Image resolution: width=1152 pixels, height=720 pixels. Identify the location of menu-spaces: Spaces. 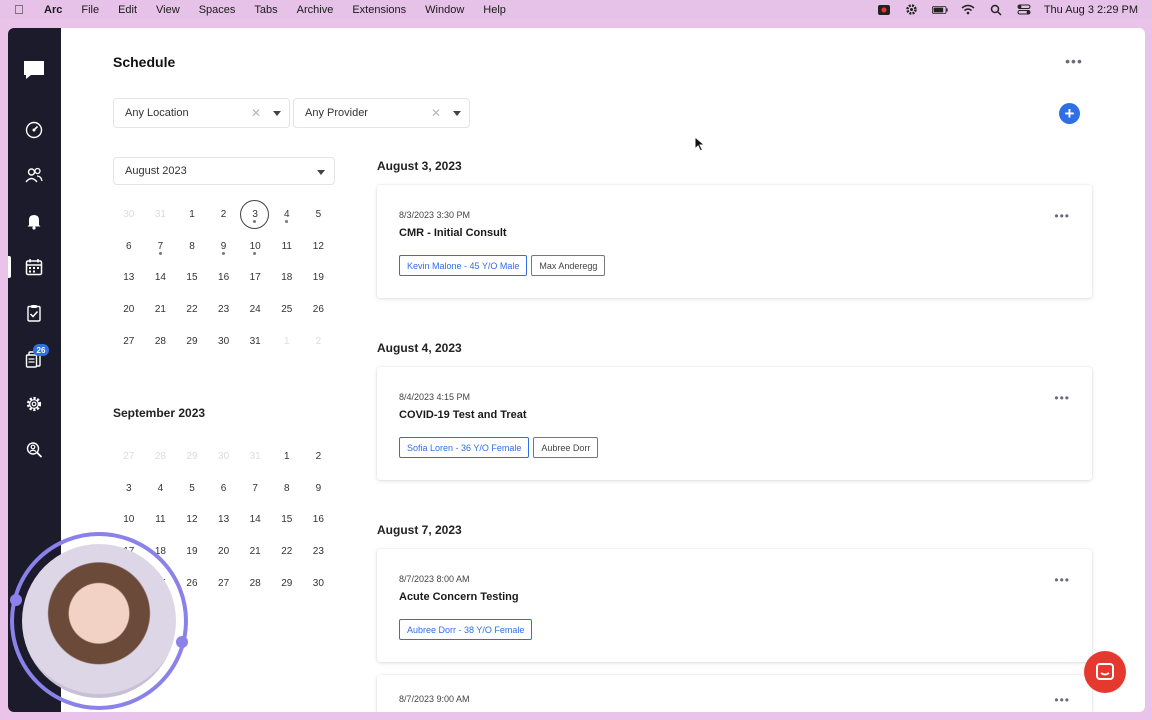
(217, 10).